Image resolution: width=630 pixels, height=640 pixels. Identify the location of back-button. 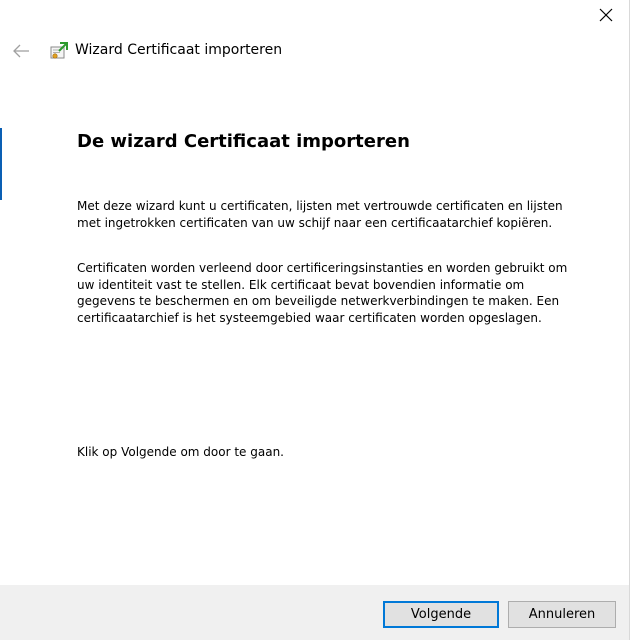
(21, 51).